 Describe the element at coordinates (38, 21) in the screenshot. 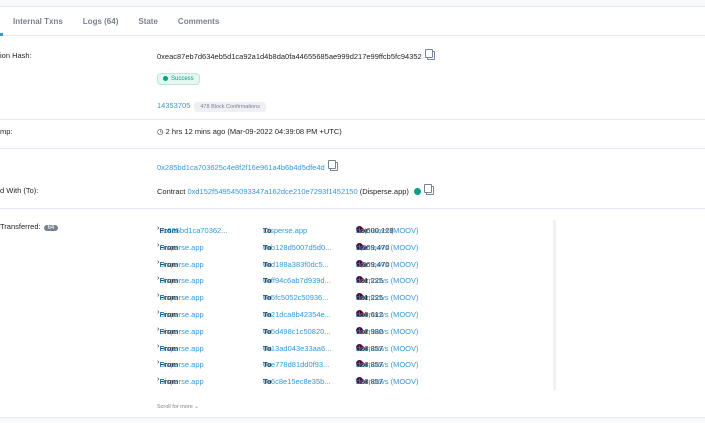

I see `tab-internal-txns: Internal Txns` at that location.